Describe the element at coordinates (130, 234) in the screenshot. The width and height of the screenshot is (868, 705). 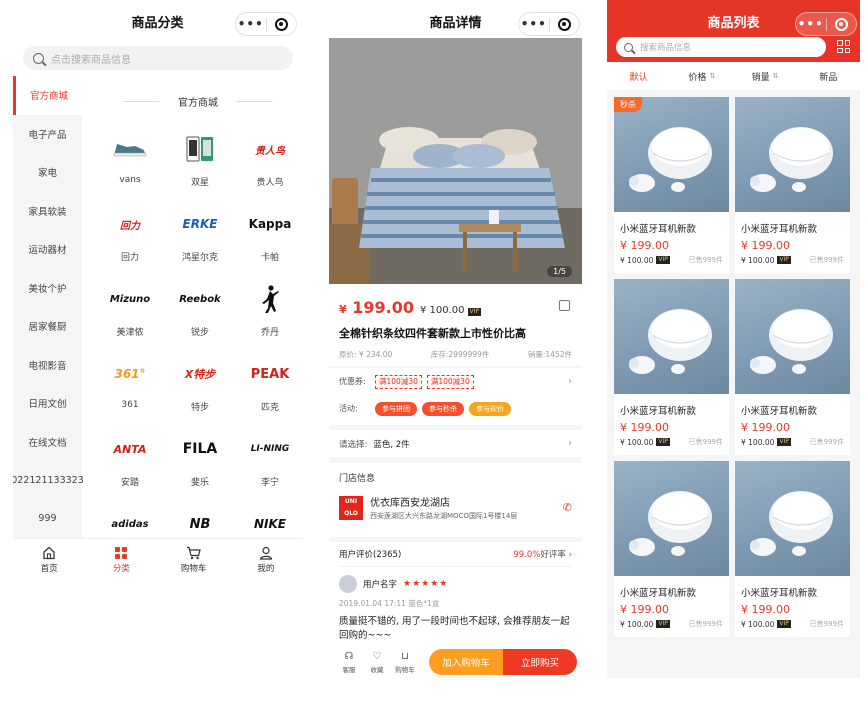
I see `brand-item: 回力 回力` at that location.